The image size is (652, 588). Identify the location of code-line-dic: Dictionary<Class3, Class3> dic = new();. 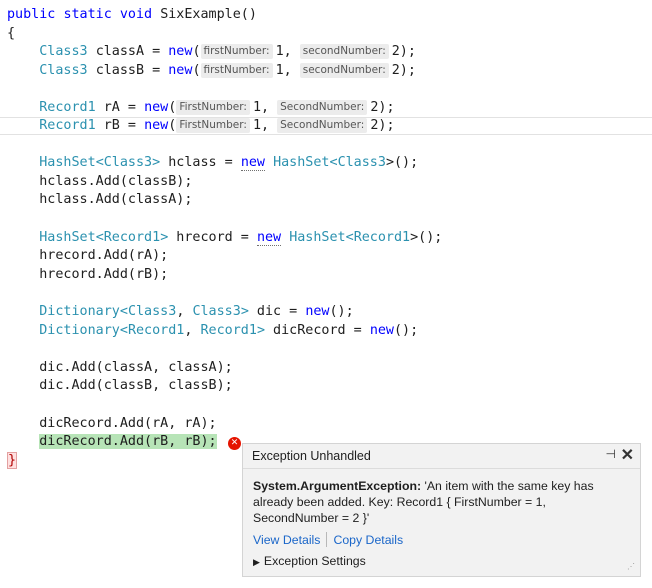
(180, 312).